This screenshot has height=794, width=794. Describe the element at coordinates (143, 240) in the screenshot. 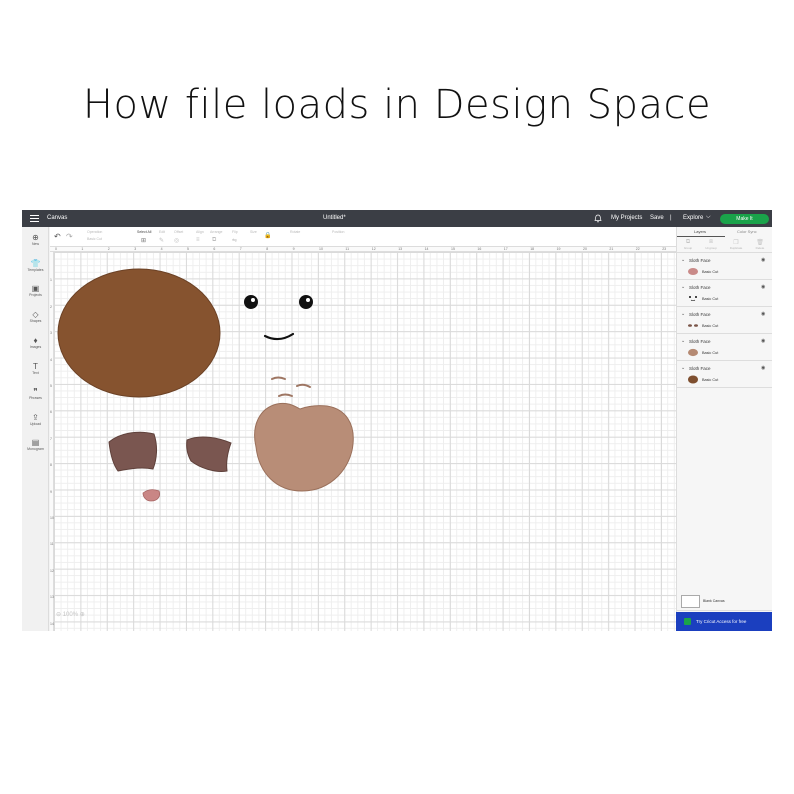

I see `select-all-icon: ⊞` at that location.